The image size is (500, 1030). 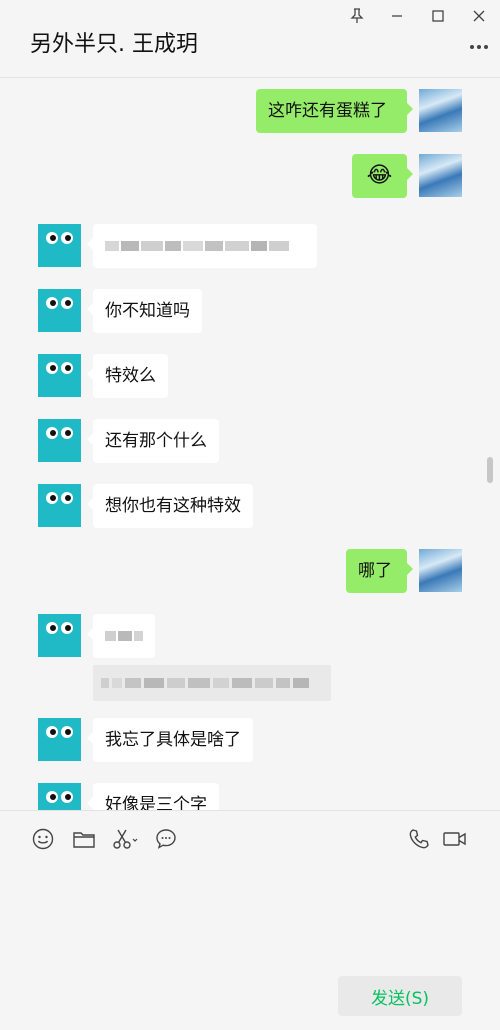 What do you see at coordinates (479, 47) in the screenshot?
I see `more-options-icon` at bounding box center [479, 47].